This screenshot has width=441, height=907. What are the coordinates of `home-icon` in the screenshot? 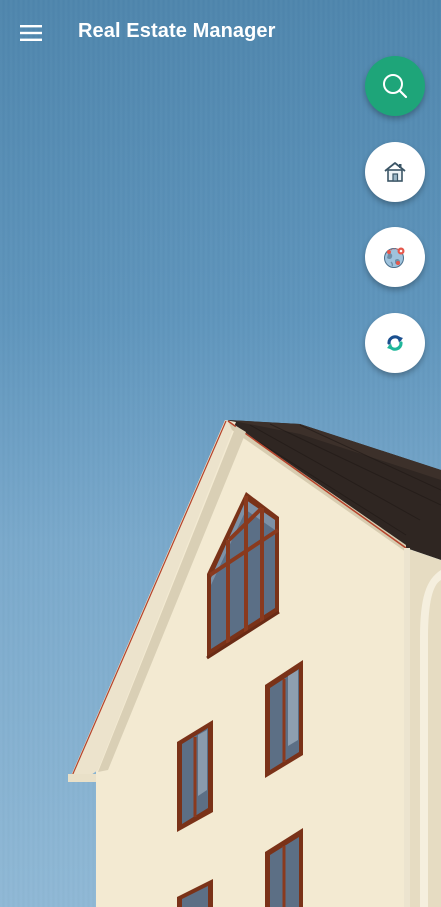 It's located at (395, 172).